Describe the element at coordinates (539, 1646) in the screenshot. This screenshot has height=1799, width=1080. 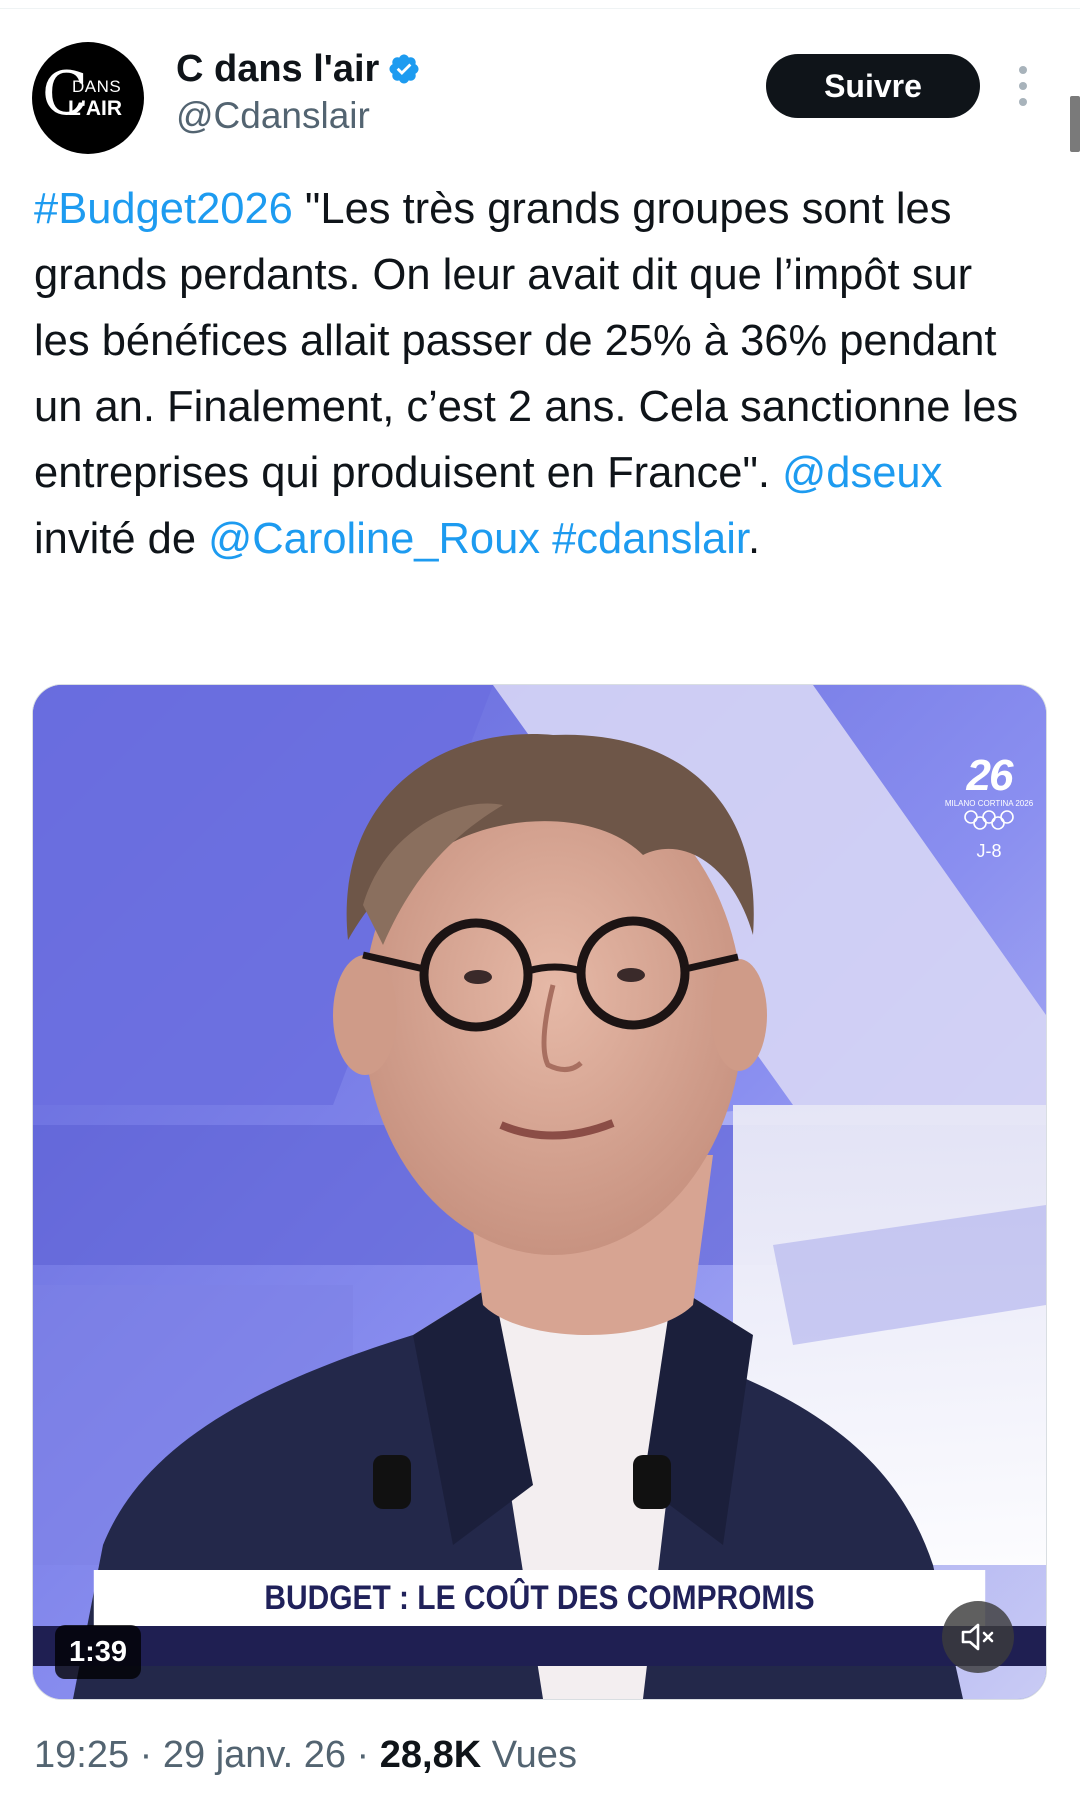
I see `banner-underline` at that location.